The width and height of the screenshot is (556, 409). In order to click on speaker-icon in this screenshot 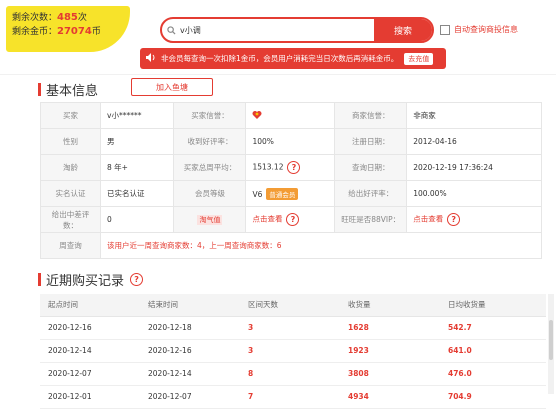, I will do `click(151, 58)`.